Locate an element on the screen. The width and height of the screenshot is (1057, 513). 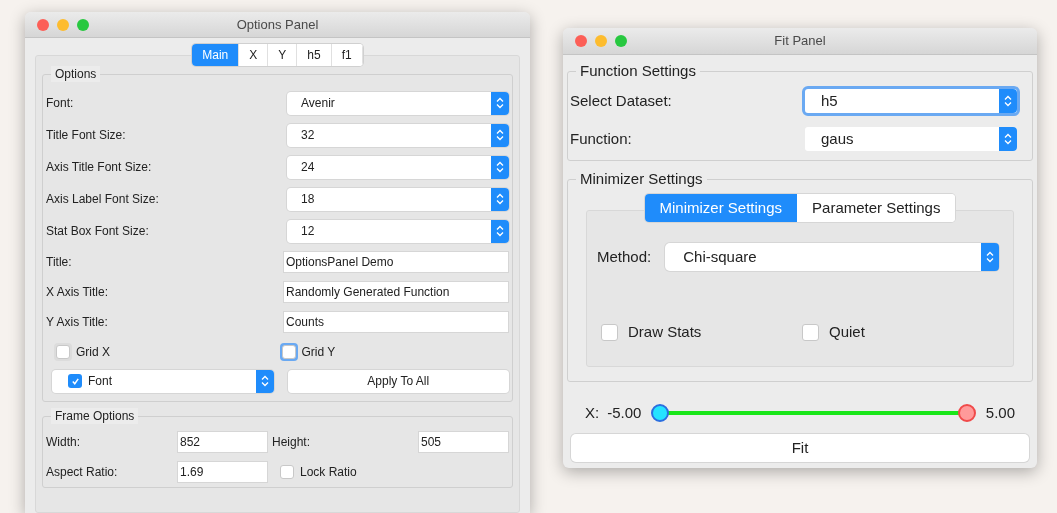
text-field: 1.69 is located at coordinates (222, 472).